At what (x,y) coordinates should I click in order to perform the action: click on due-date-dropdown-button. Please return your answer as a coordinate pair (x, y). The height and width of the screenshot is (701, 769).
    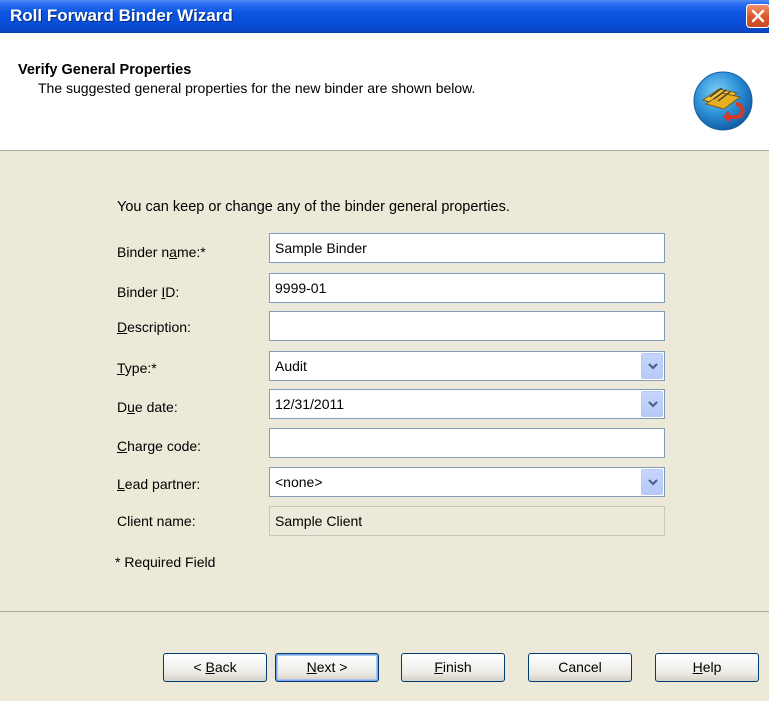
    Looking at the image, I should click on (652, 404).